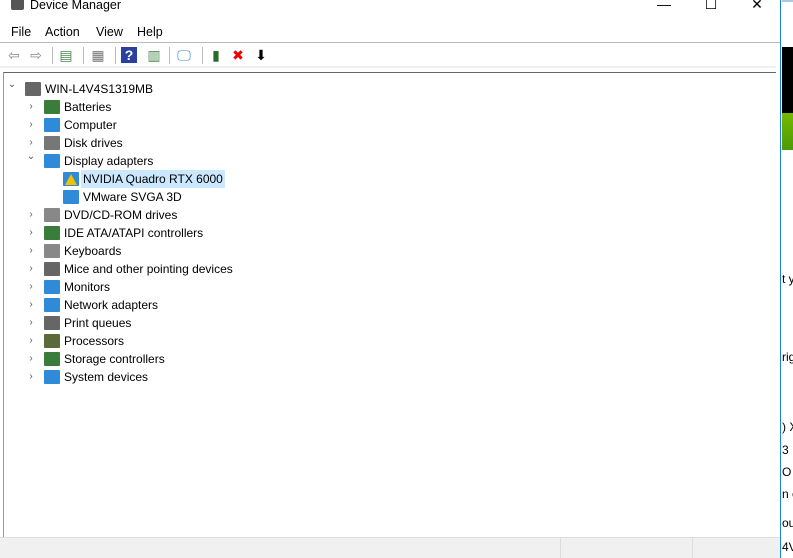  Describe the element at coordinates (390, 323) in the screenshot. I see `tree-category-print-queues: › Print queues` at that location.